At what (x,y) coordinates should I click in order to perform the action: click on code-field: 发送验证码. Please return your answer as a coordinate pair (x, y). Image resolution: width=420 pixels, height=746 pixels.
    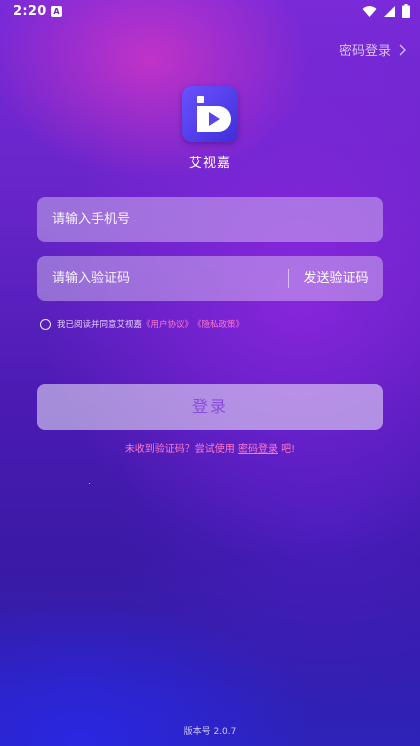
    Looking at the image, I should click on (210, 278).